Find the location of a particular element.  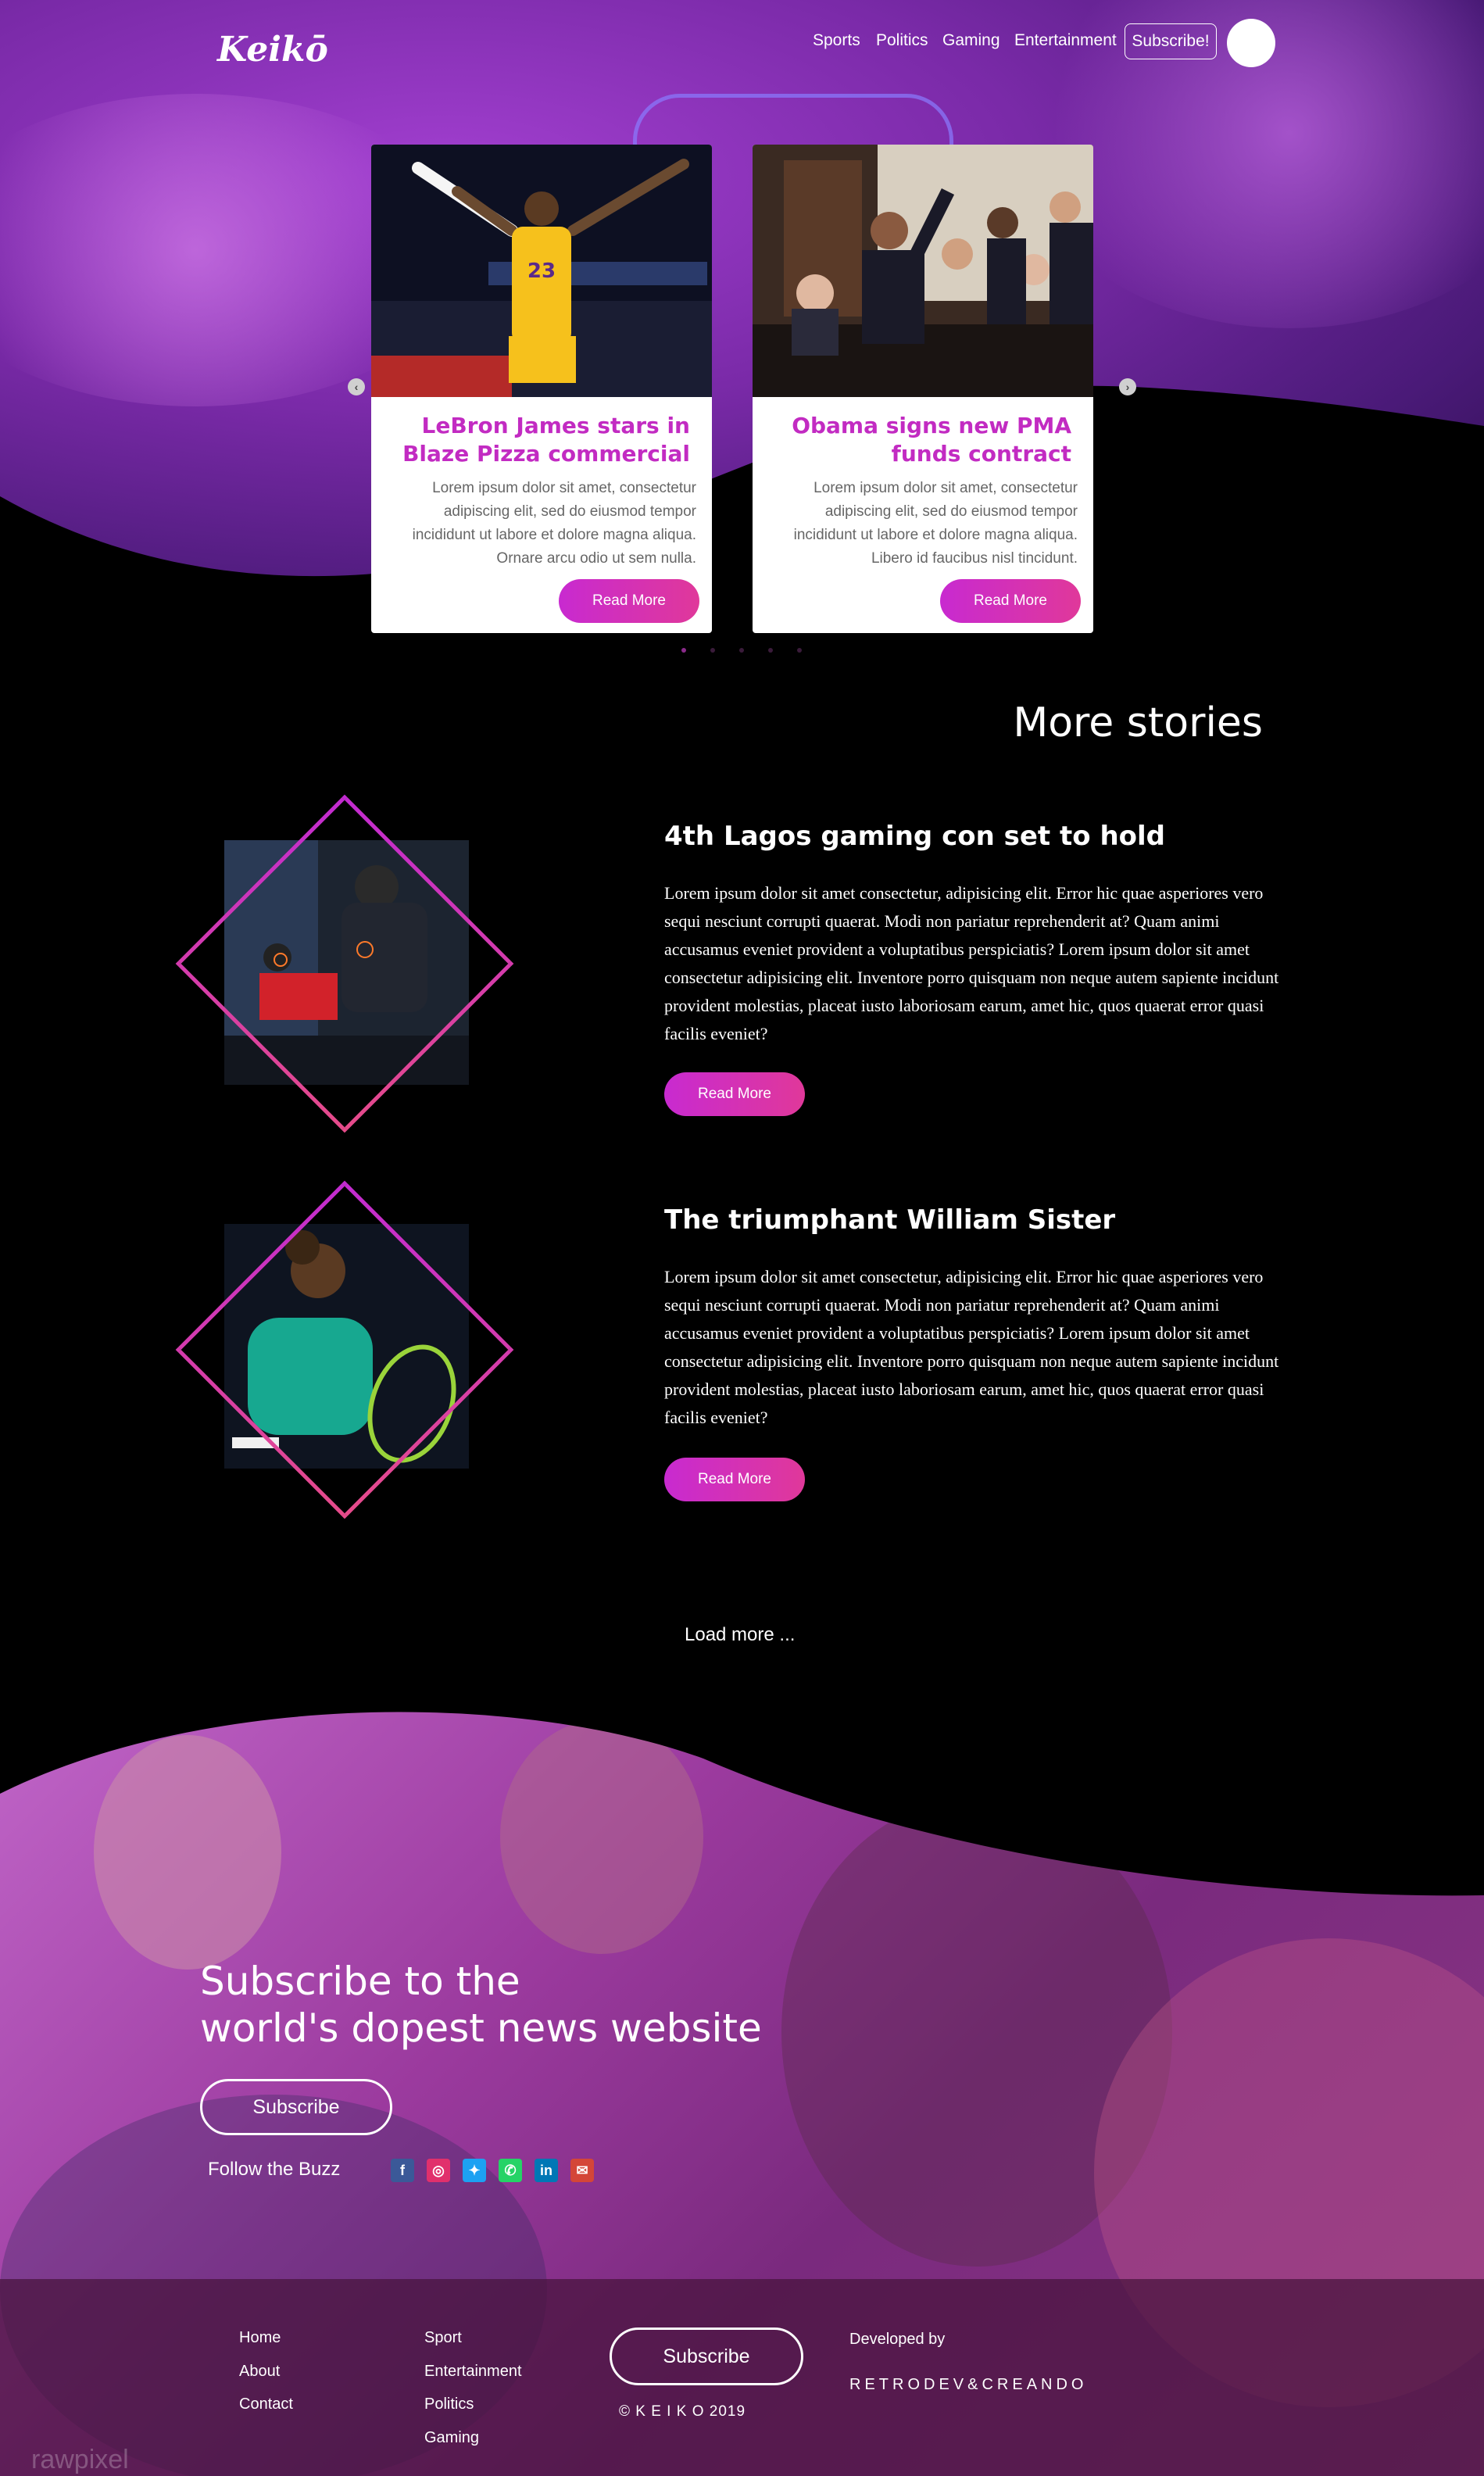

nav-politics: Politics is located at coordinates (902, 40).